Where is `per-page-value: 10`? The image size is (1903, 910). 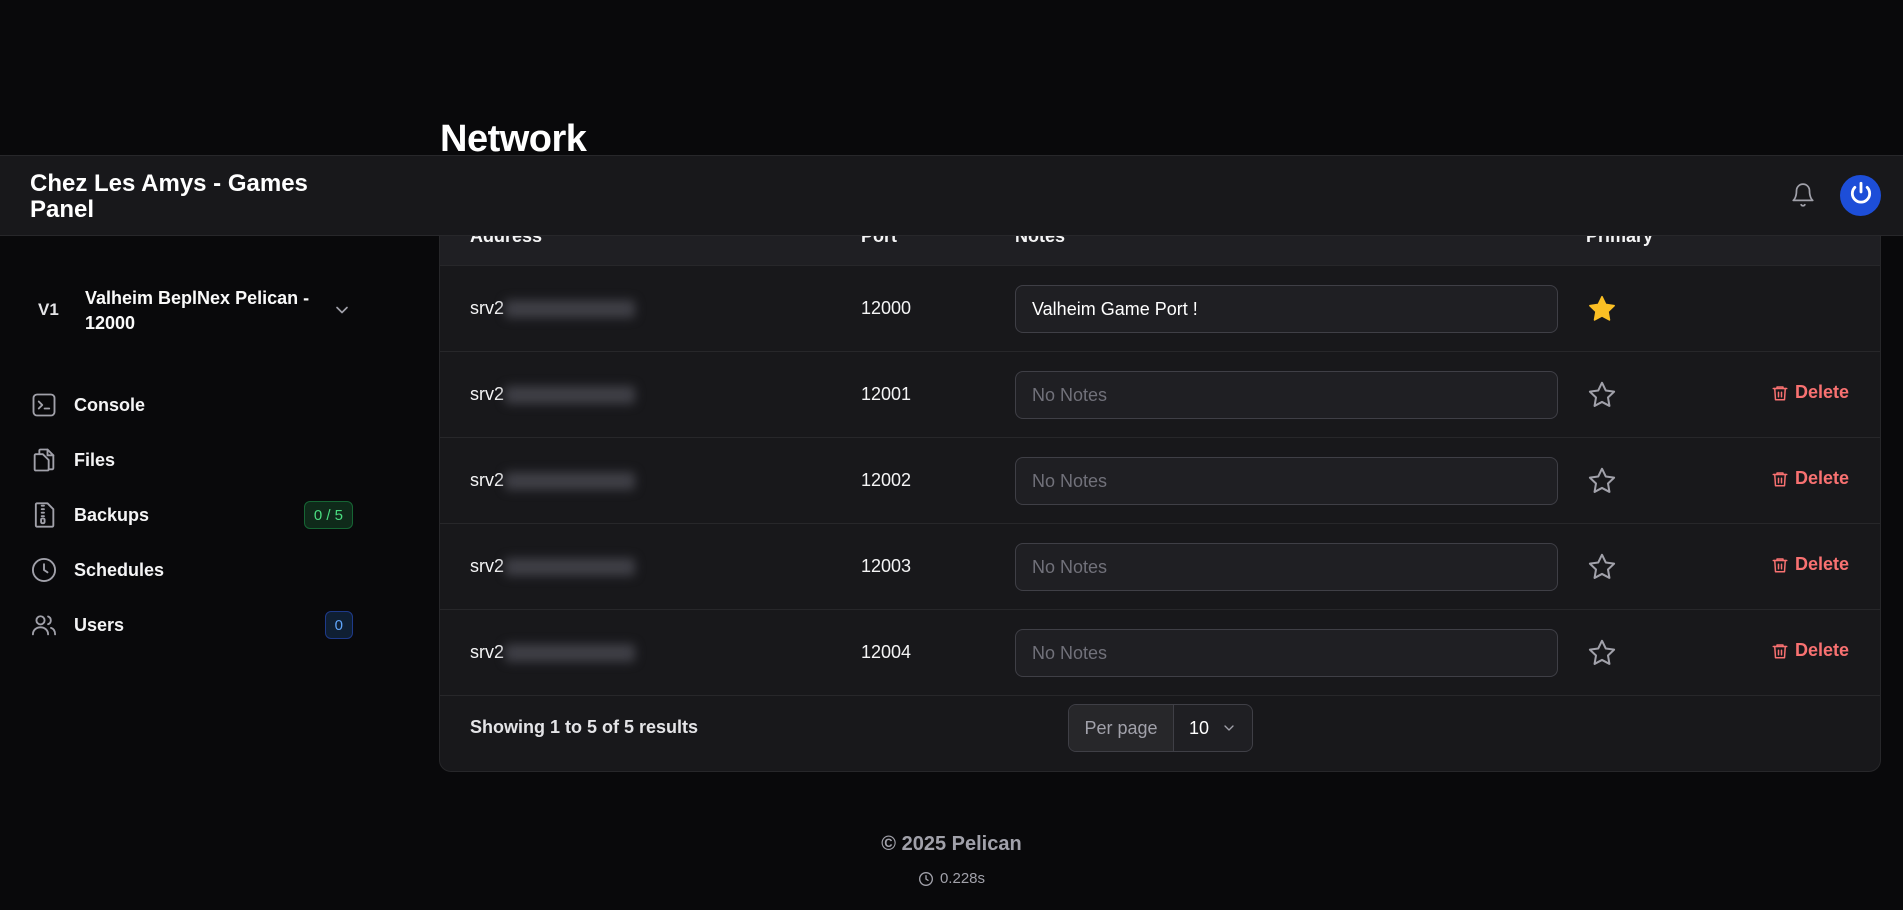
per-page-value: 10 is located at coordinates (1199, 727).